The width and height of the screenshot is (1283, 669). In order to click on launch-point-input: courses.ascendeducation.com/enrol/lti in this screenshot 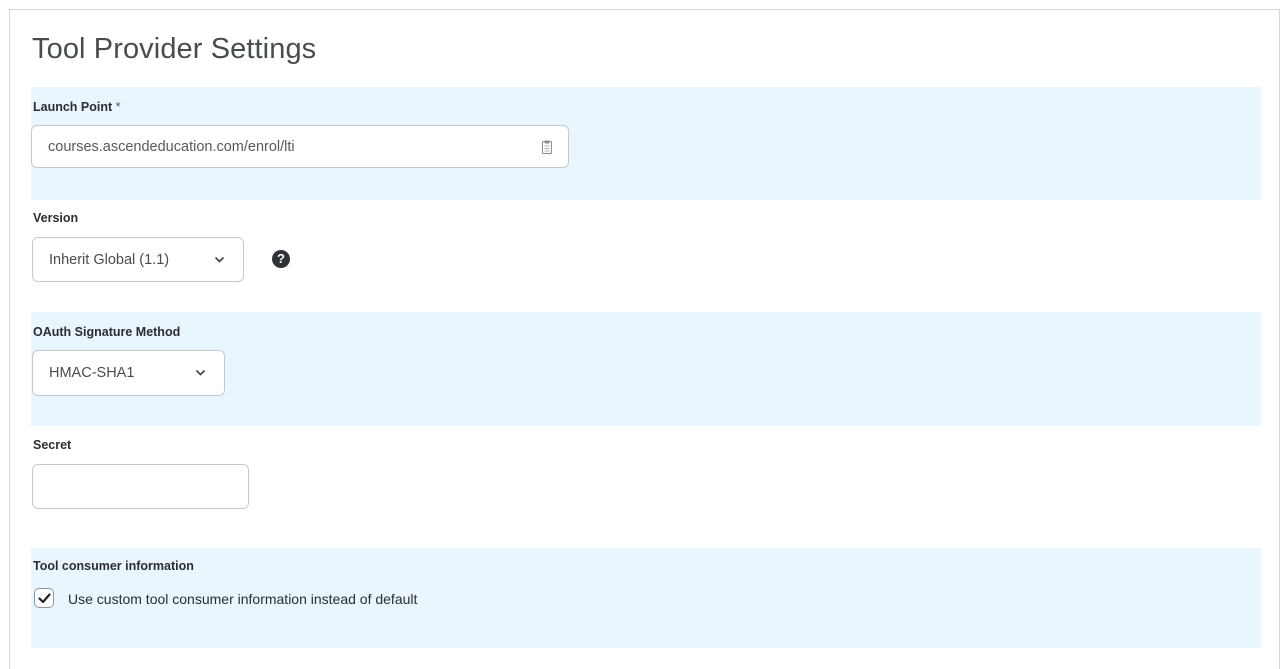, I will do `click(300, 146)`.